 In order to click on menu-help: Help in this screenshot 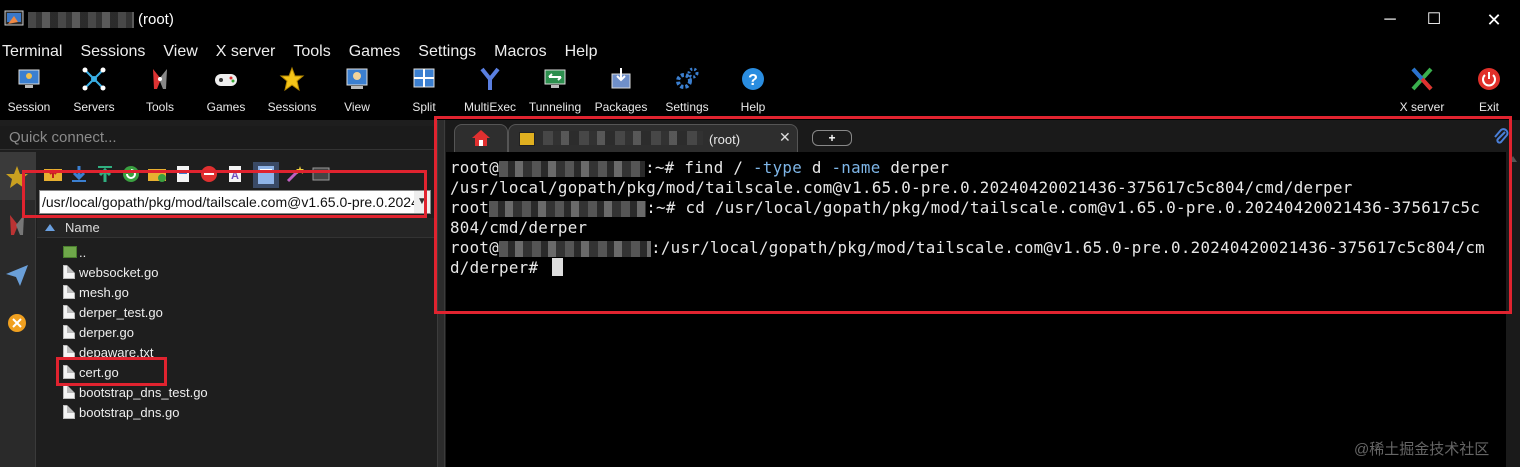, I will do `click(581, 52)`.